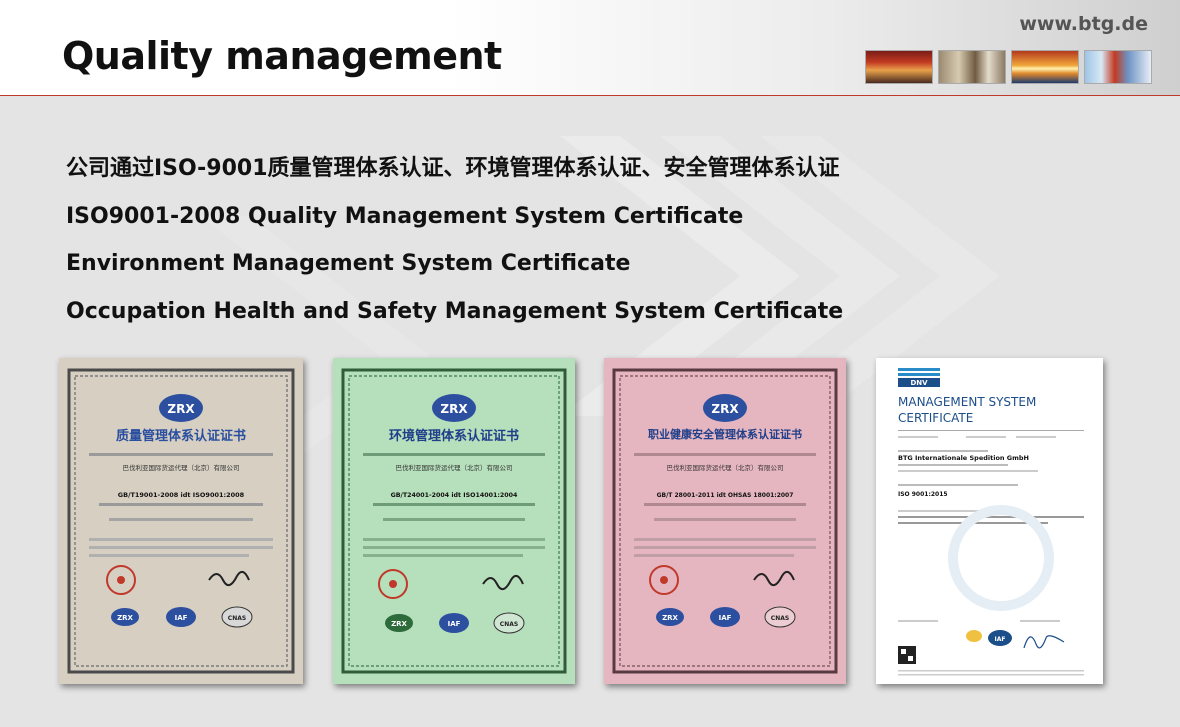  Describe the element at coordinates (974, 636) in the screenshot. I see `accreditation-icon` at that location.